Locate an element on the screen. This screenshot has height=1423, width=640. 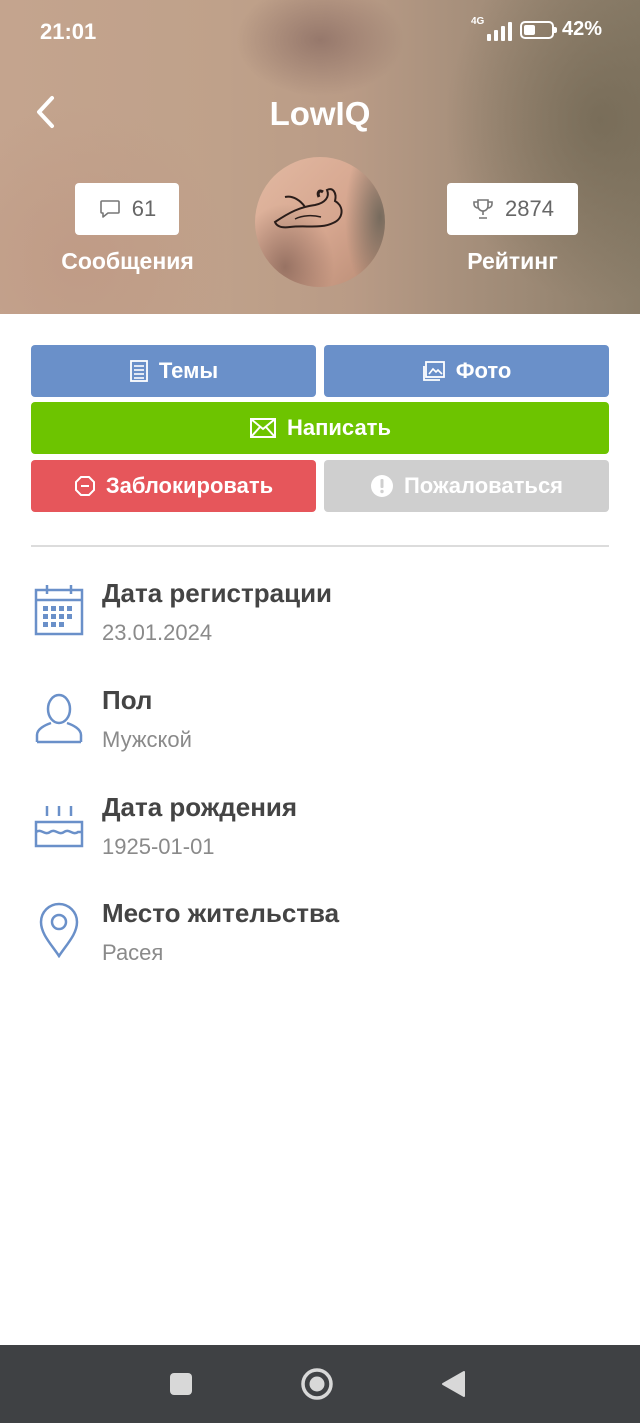
gender-value: Мужской is located at coordinates (147, 739).